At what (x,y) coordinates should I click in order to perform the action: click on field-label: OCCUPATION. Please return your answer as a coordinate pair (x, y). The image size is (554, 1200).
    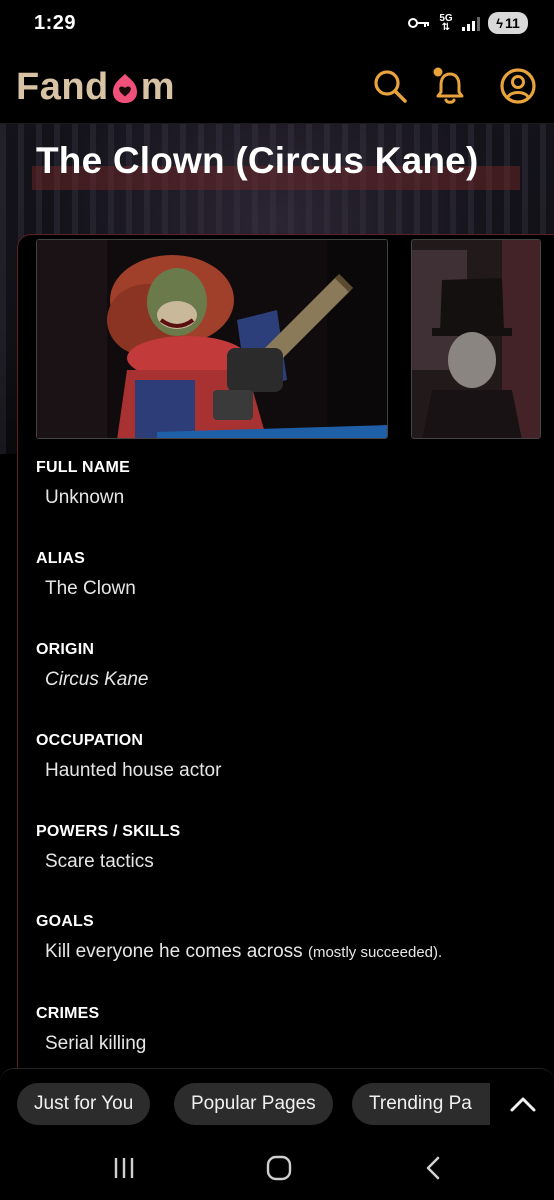
    Looking at the image, I should click on (90, 740).